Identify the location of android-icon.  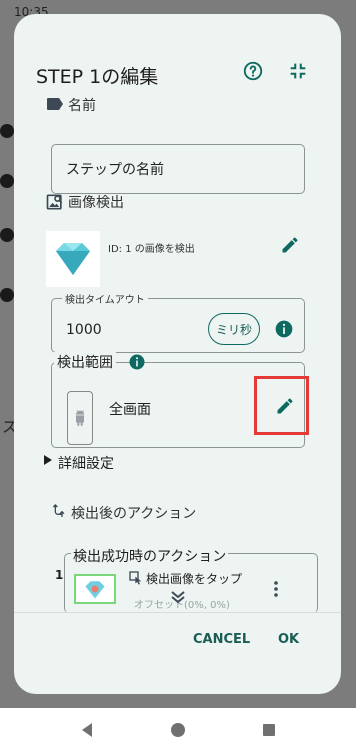
(80, 418).